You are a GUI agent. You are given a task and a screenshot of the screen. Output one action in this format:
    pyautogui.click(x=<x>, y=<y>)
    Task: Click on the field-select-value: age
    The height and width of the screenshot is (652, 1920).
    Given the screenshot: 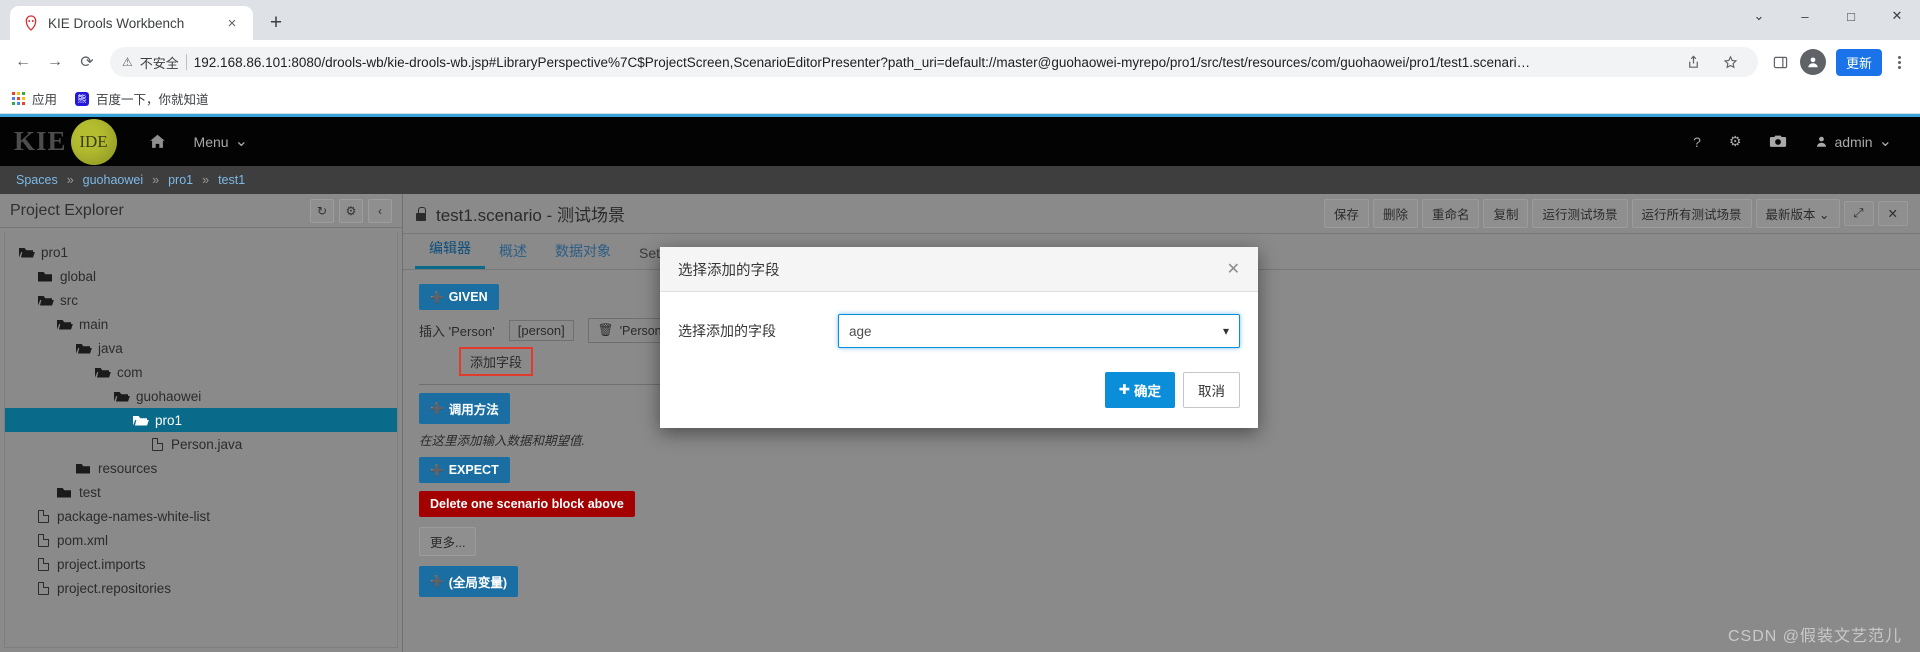 What is the action you would take?
    pyautogui.click(x=860, y=331)
    